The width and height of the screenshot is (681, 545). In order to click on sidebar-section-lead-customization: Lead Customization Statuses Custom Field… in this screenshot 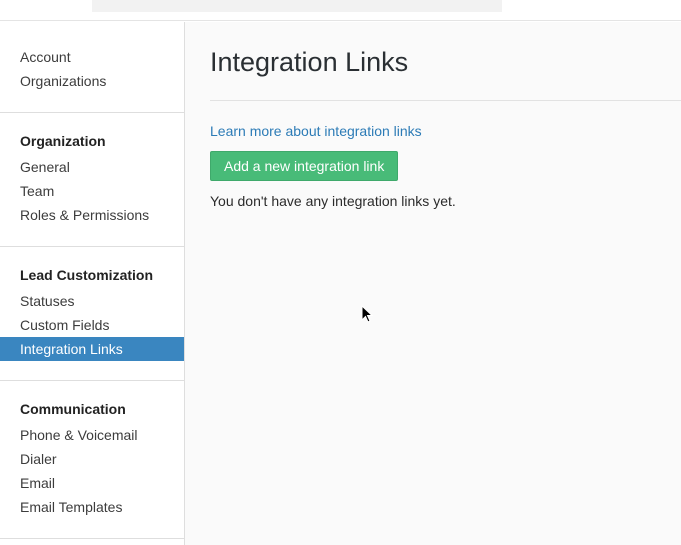, I will do `click(92, 314)`.